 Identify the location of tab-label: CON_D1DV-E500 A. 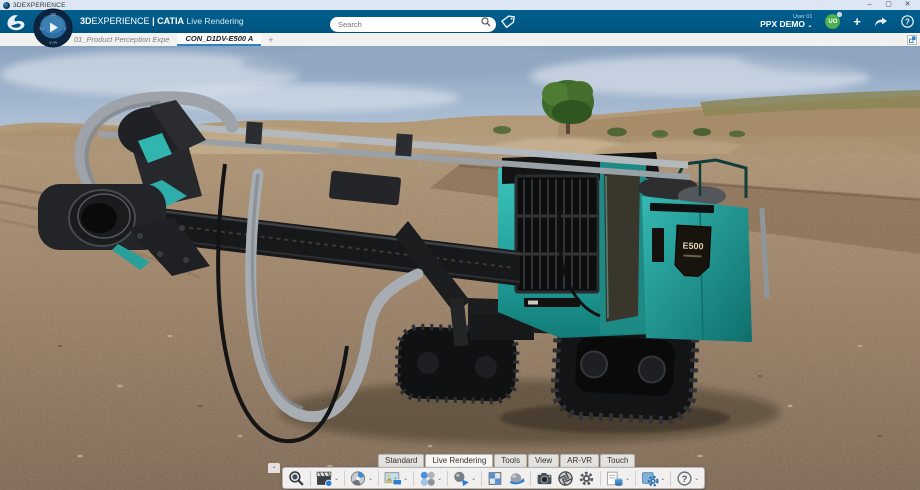
(219, 38).